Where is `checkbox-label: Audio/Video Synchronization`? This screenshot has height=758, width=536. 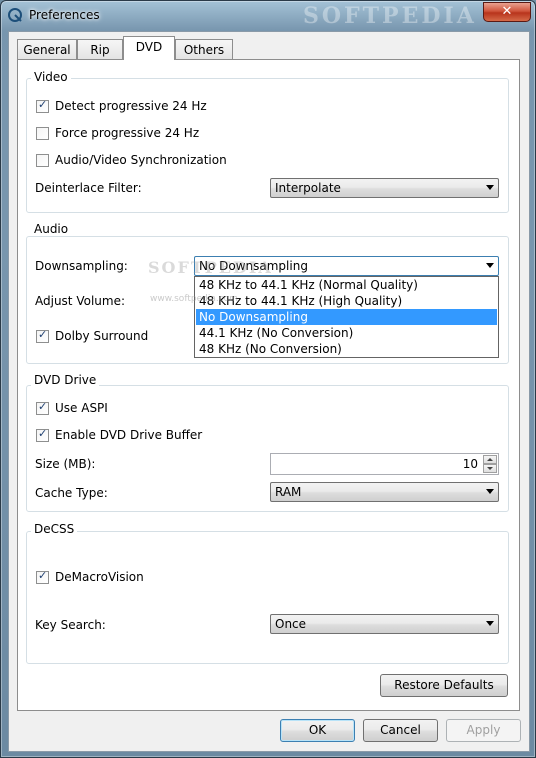
checkbox-label: Audio/Video Synchronization is located at coordinates (141, 160).